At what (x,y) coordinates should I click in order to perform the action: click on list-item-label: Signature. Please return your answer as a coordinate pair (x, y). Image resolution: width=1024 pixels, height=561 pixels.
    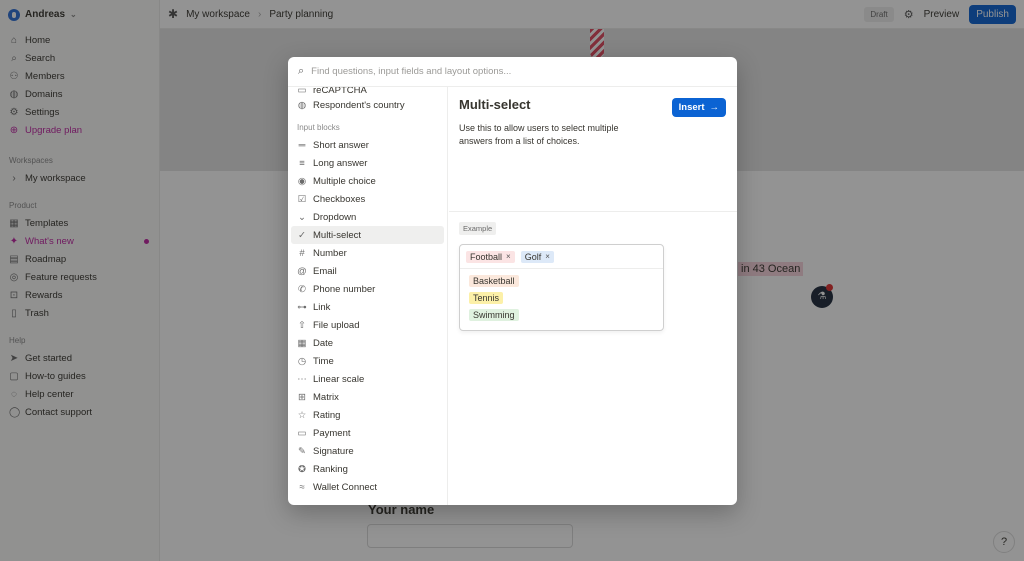
    Looking at the image, I should click on (333, 451).